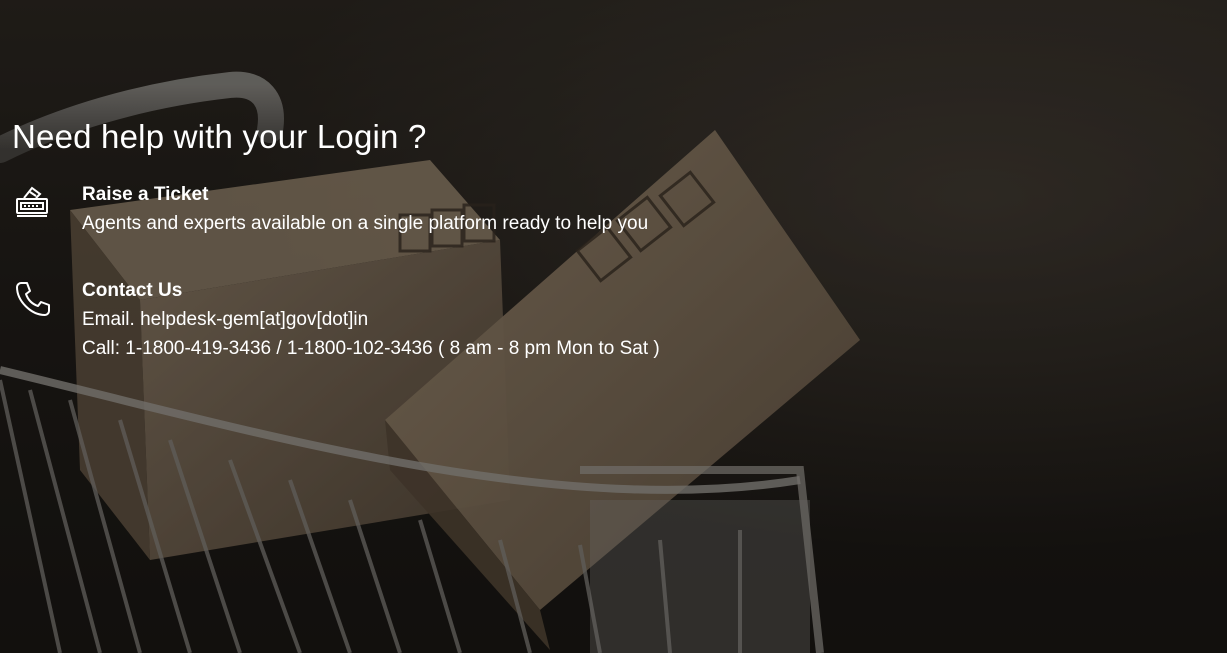 Image resolution: width=1227 pixels, height=653 pixels. What do you see at coordinates (219, 136) in the screenshot?
I see `help-title: Need help with your Login ?` at bounding box center [219, 136].